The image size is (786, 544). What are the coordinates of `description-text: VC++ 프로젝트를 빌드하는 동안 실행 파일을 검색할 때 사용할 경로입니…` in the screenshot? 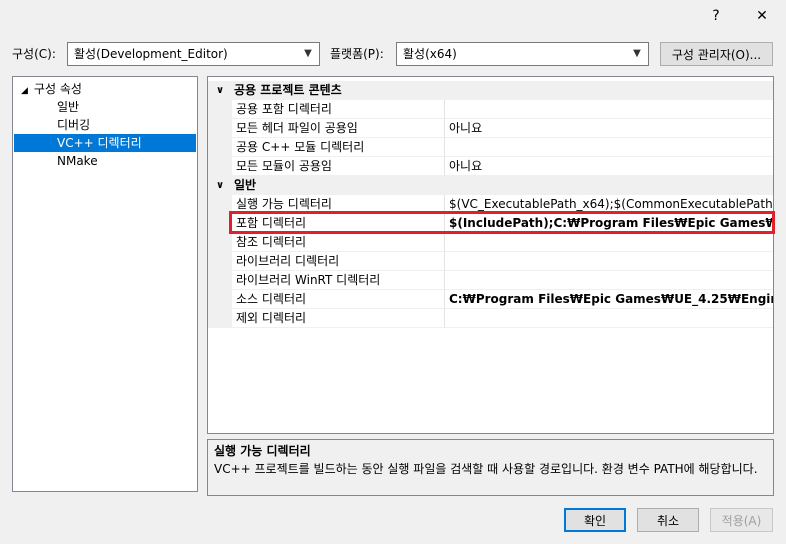 It's located at (486, 469).